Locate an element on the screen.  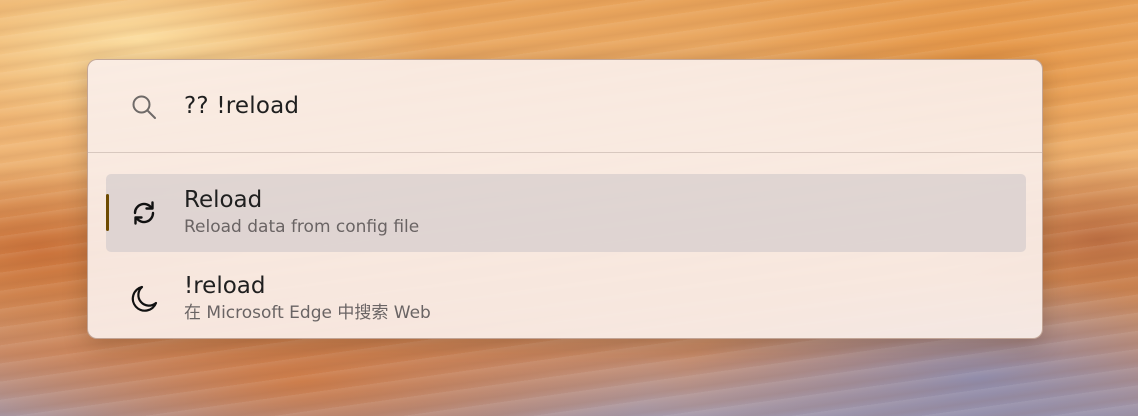
refresh-icon is located at coordinates (144, 213).